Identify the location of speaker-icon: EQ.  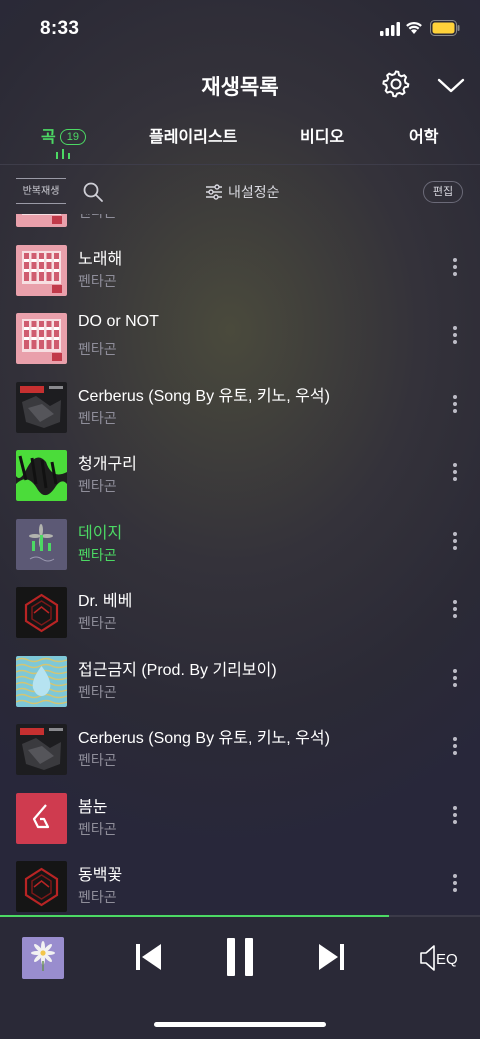
(439, 958).